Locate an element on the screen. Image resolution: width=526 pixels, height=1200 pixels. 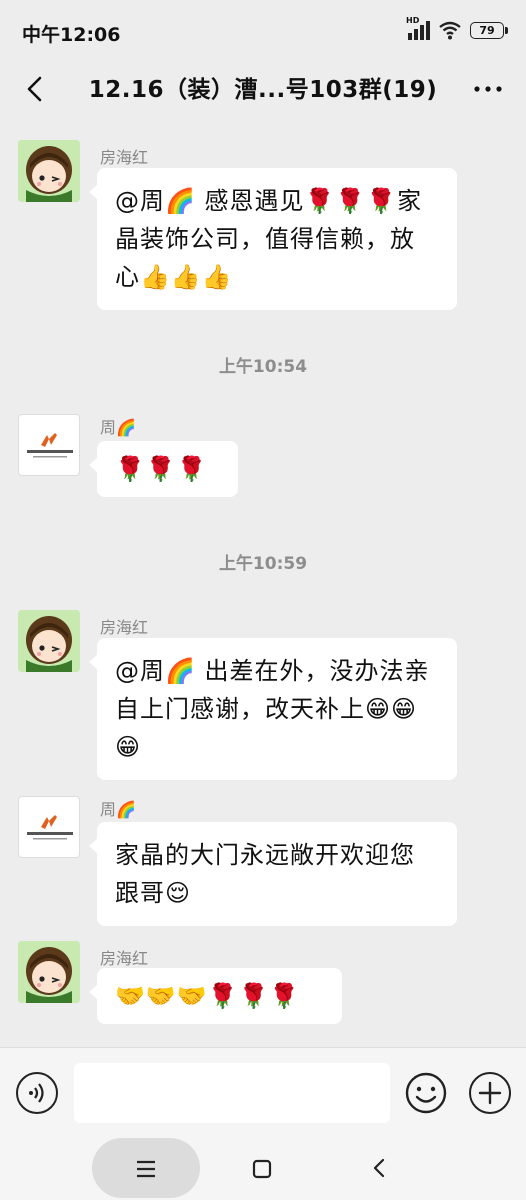
status-icons: HD 79 is located at coordinates (457, 28).